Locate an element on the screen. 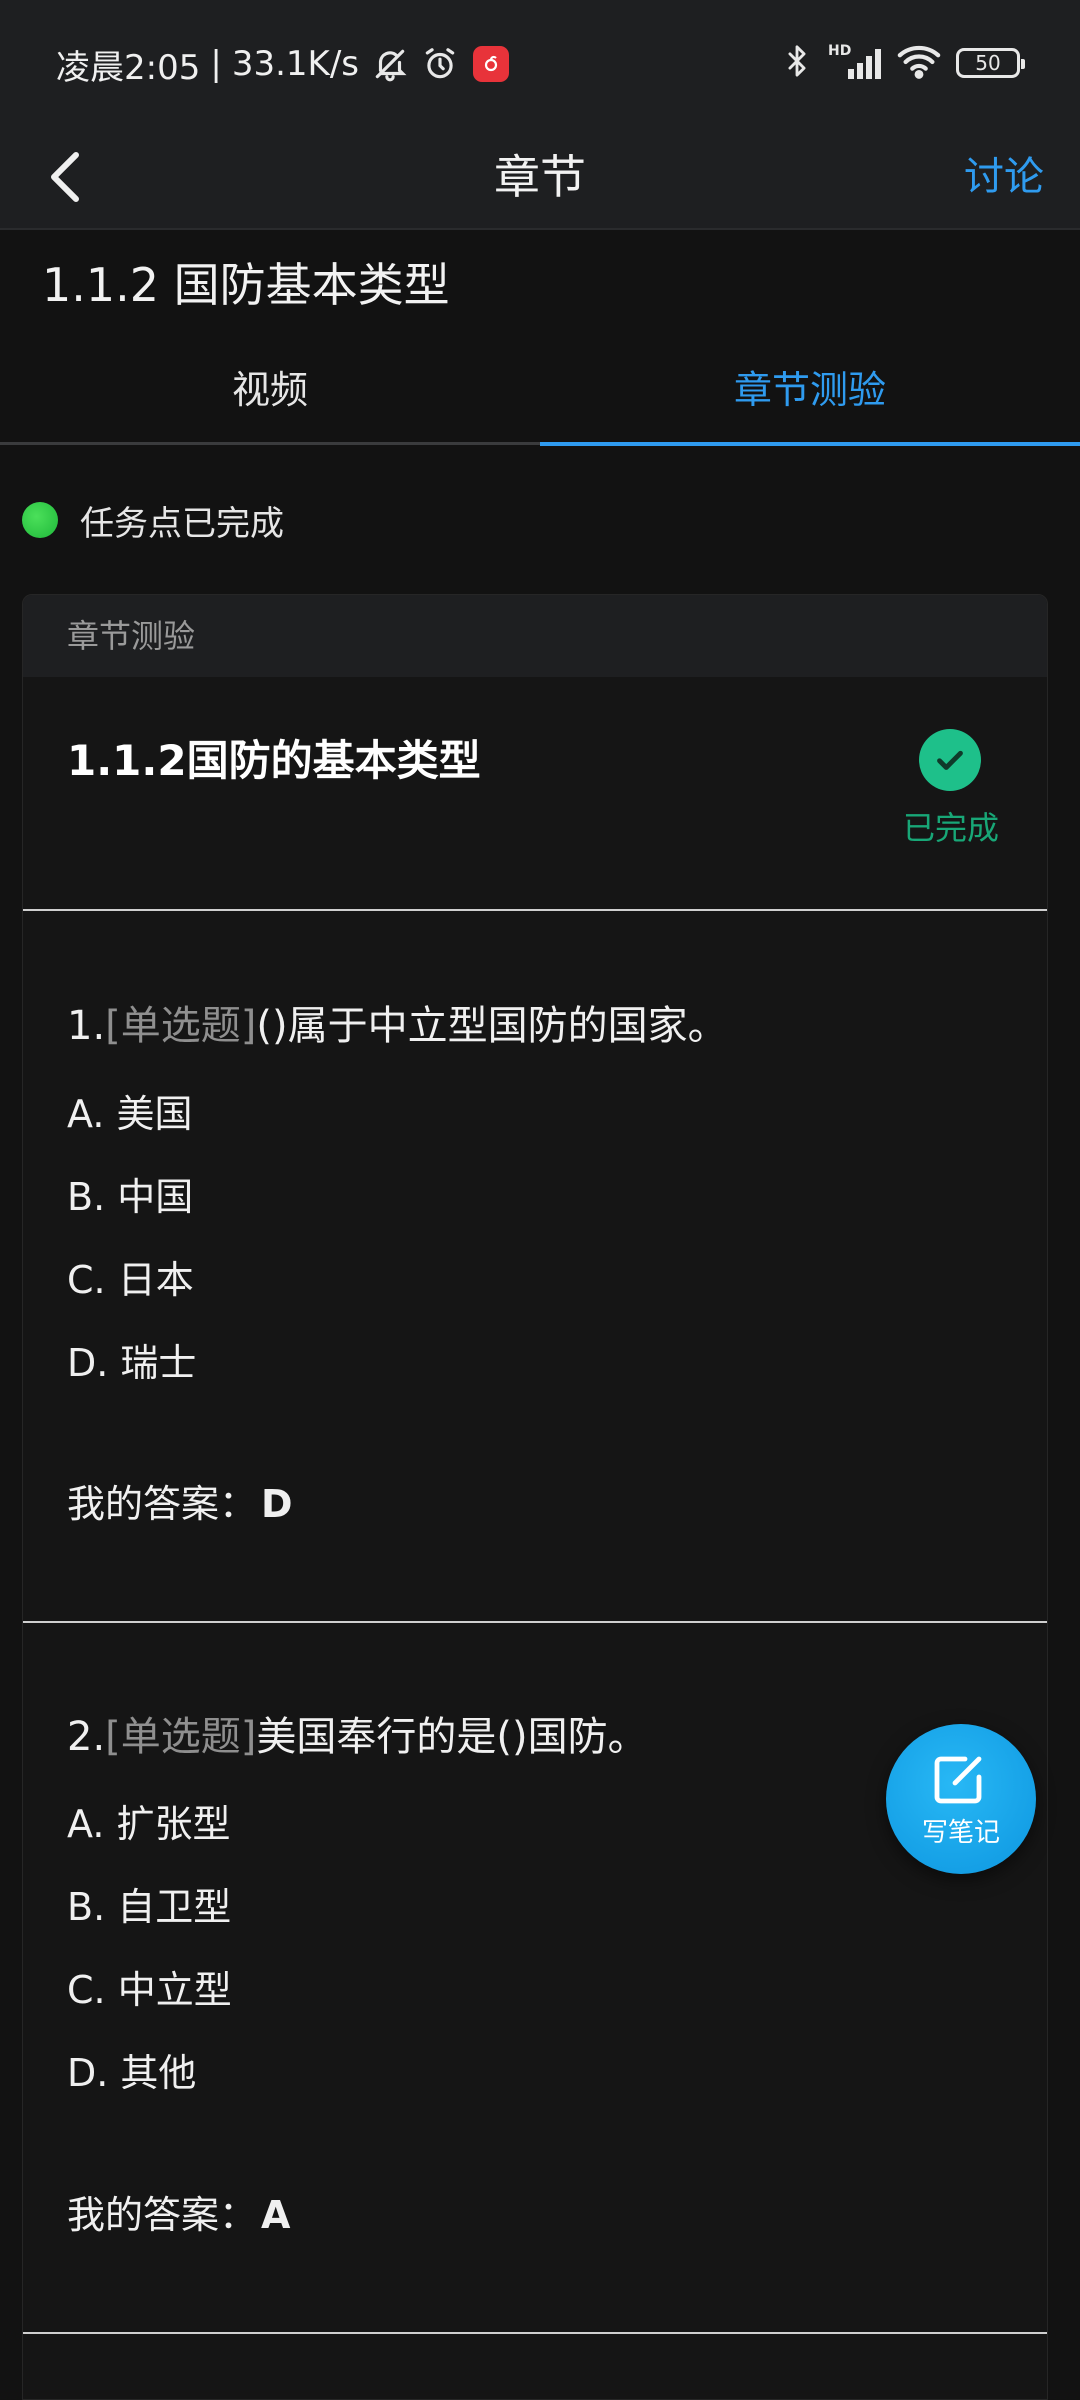 The image size is (1080, 2400). option-a: A. 美国 is located at coordinates (130, 1114).